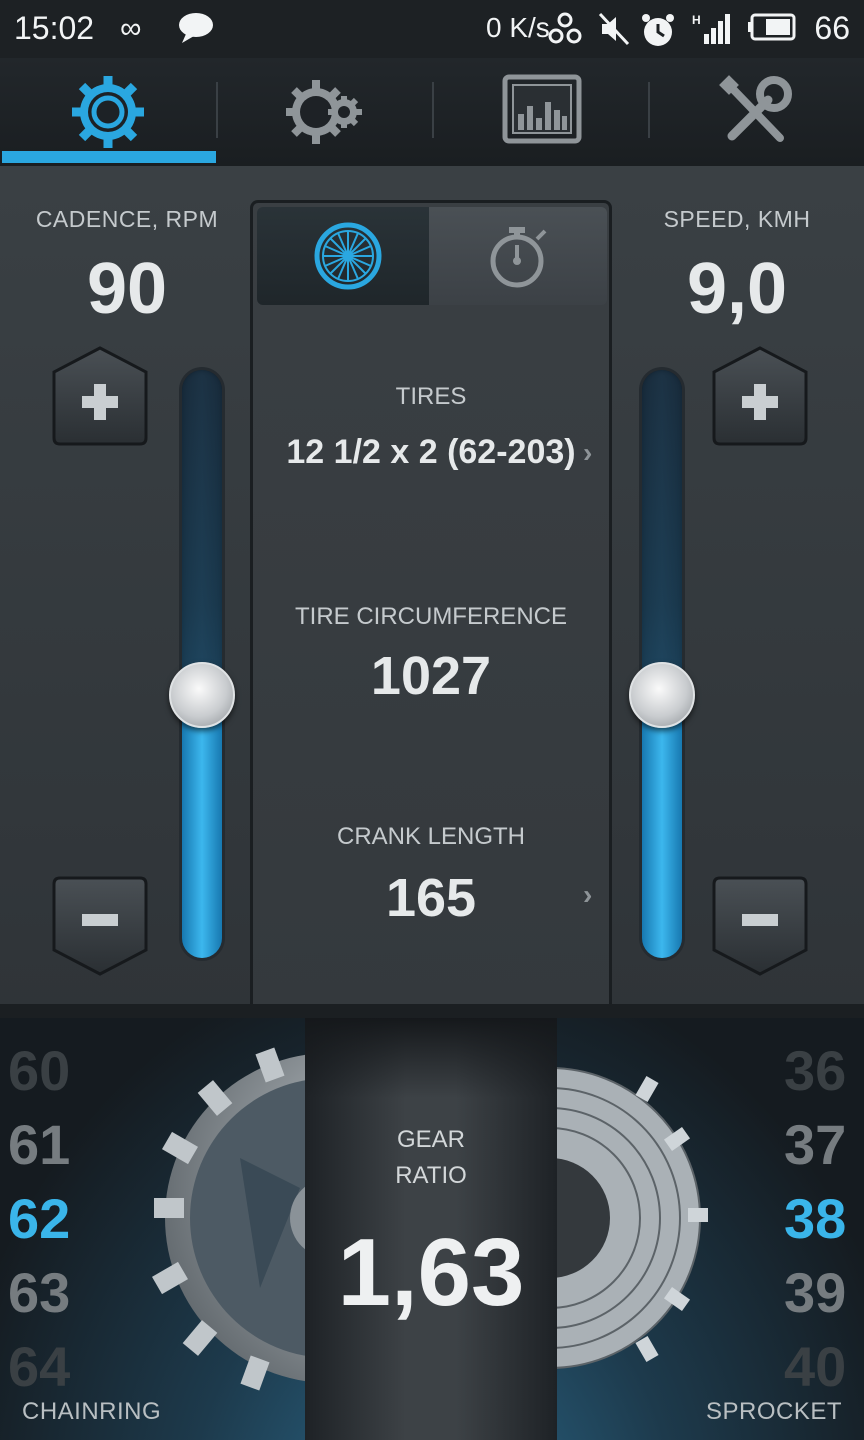 Image resolution: width=864 pixels, height=1440 pixels. Describe the element at coordinates (54, 28) in the screenshot. I see `status-time: 15:02` at that location.